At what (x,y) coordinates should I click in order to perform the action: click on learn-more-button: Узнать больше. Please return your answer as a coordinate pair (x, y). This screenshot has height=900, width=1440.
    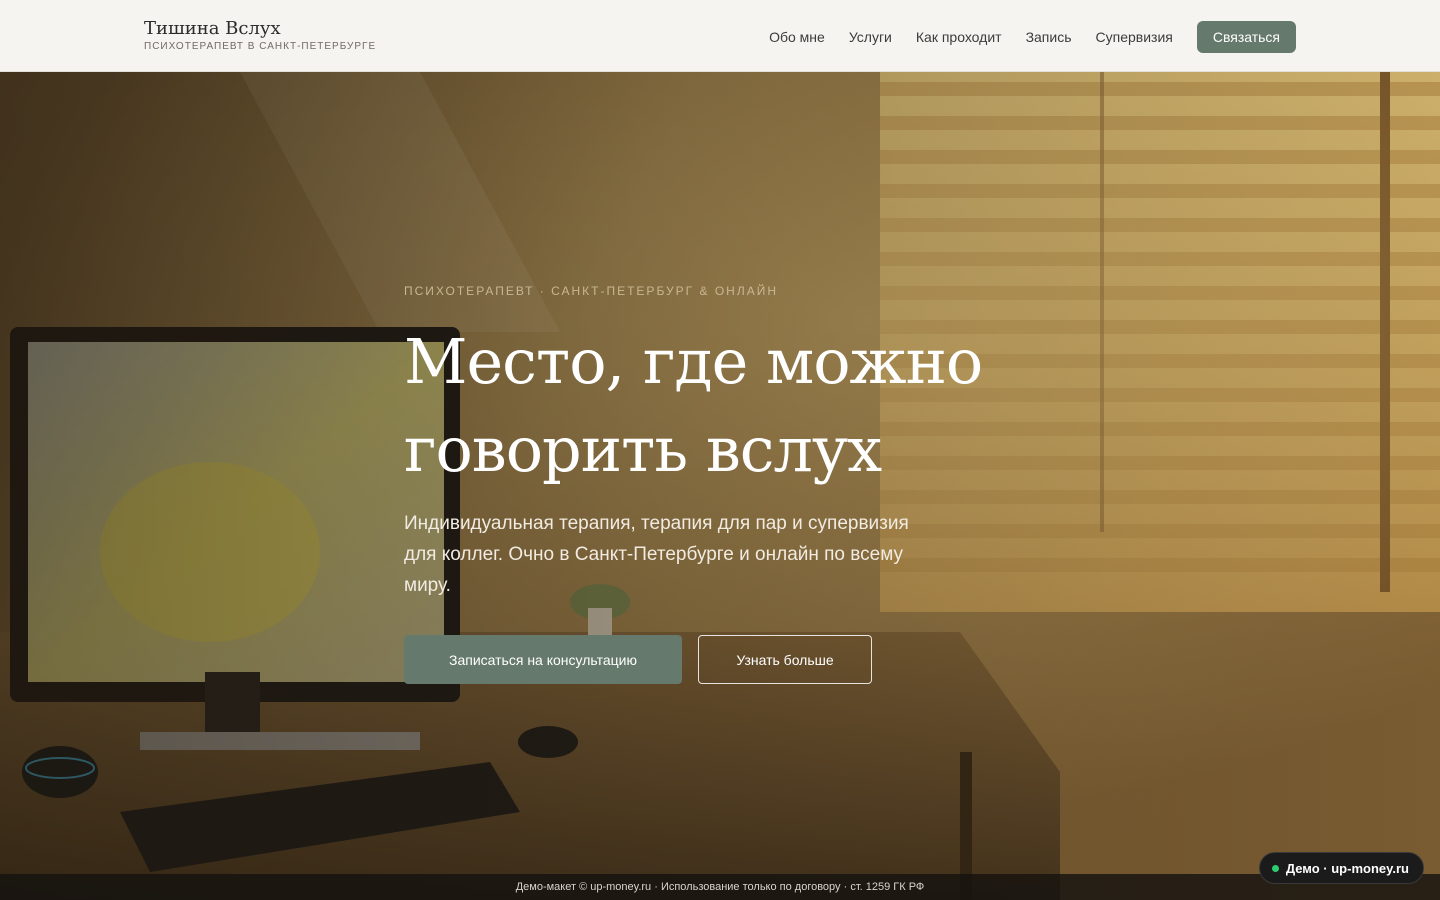
    Looking at the image, I should click on (785, 659).